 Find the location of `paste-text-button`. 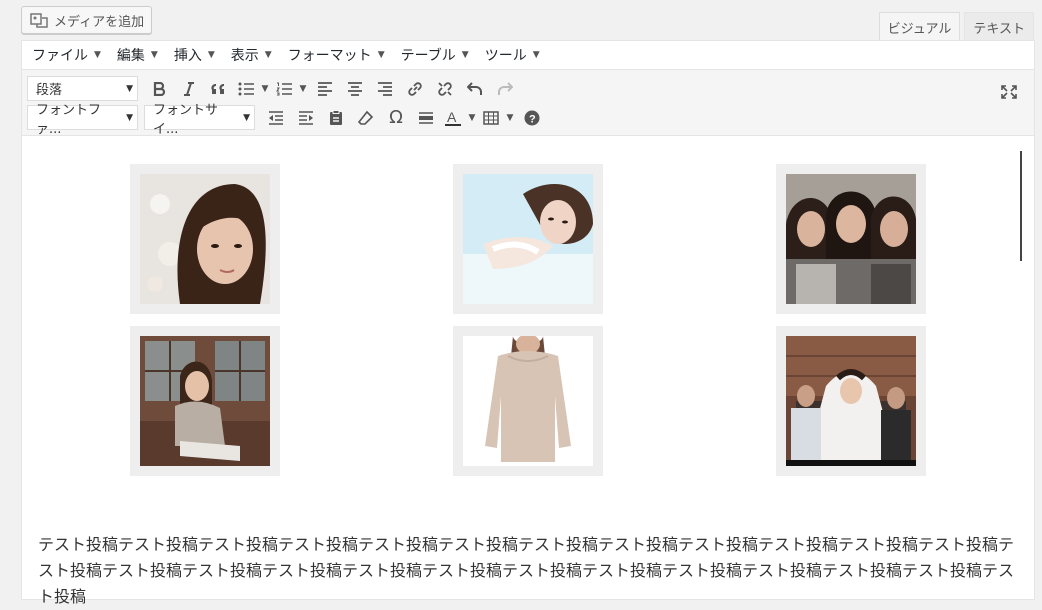

paste-text-button is located at coordinates (336, 118).